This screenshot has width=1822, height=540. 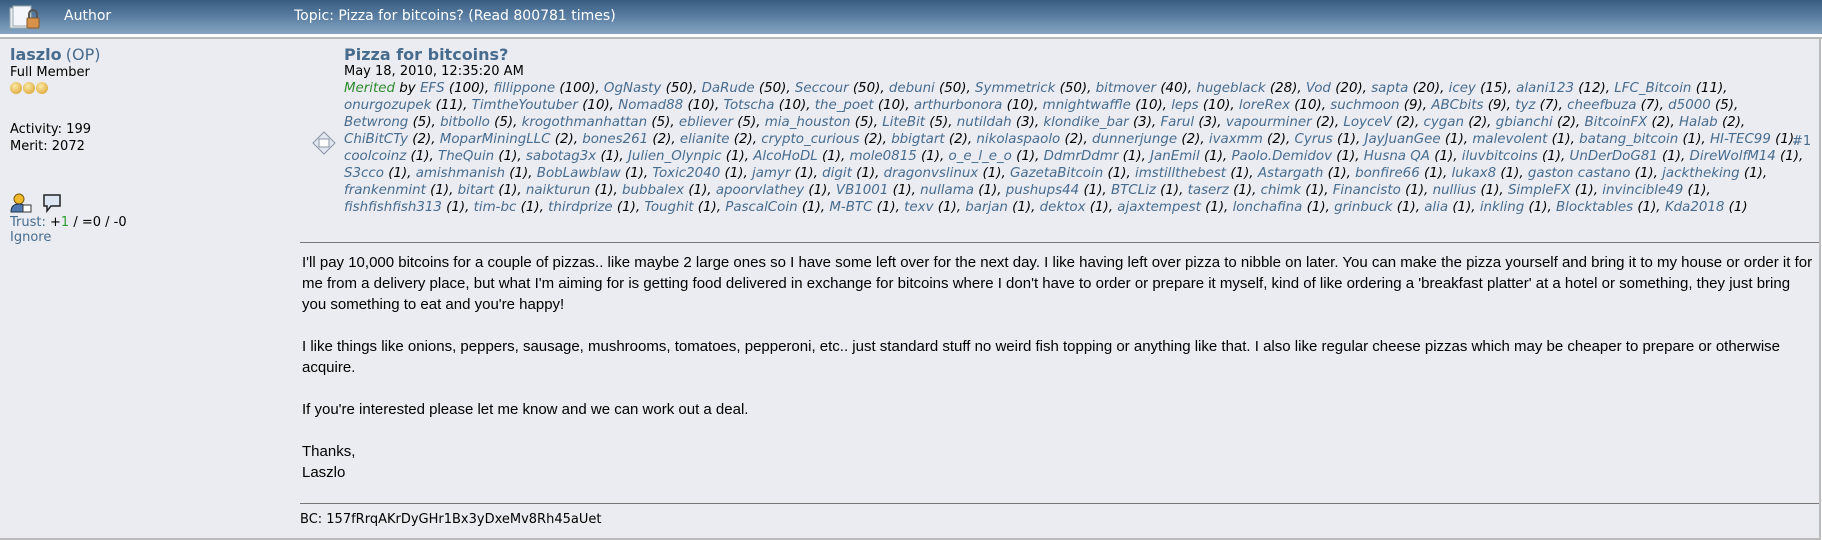 What do you see at coordinates (1462, 88) in the screenshot?
I see `merit-user-link: icey` at bounding box center [1462, 88].